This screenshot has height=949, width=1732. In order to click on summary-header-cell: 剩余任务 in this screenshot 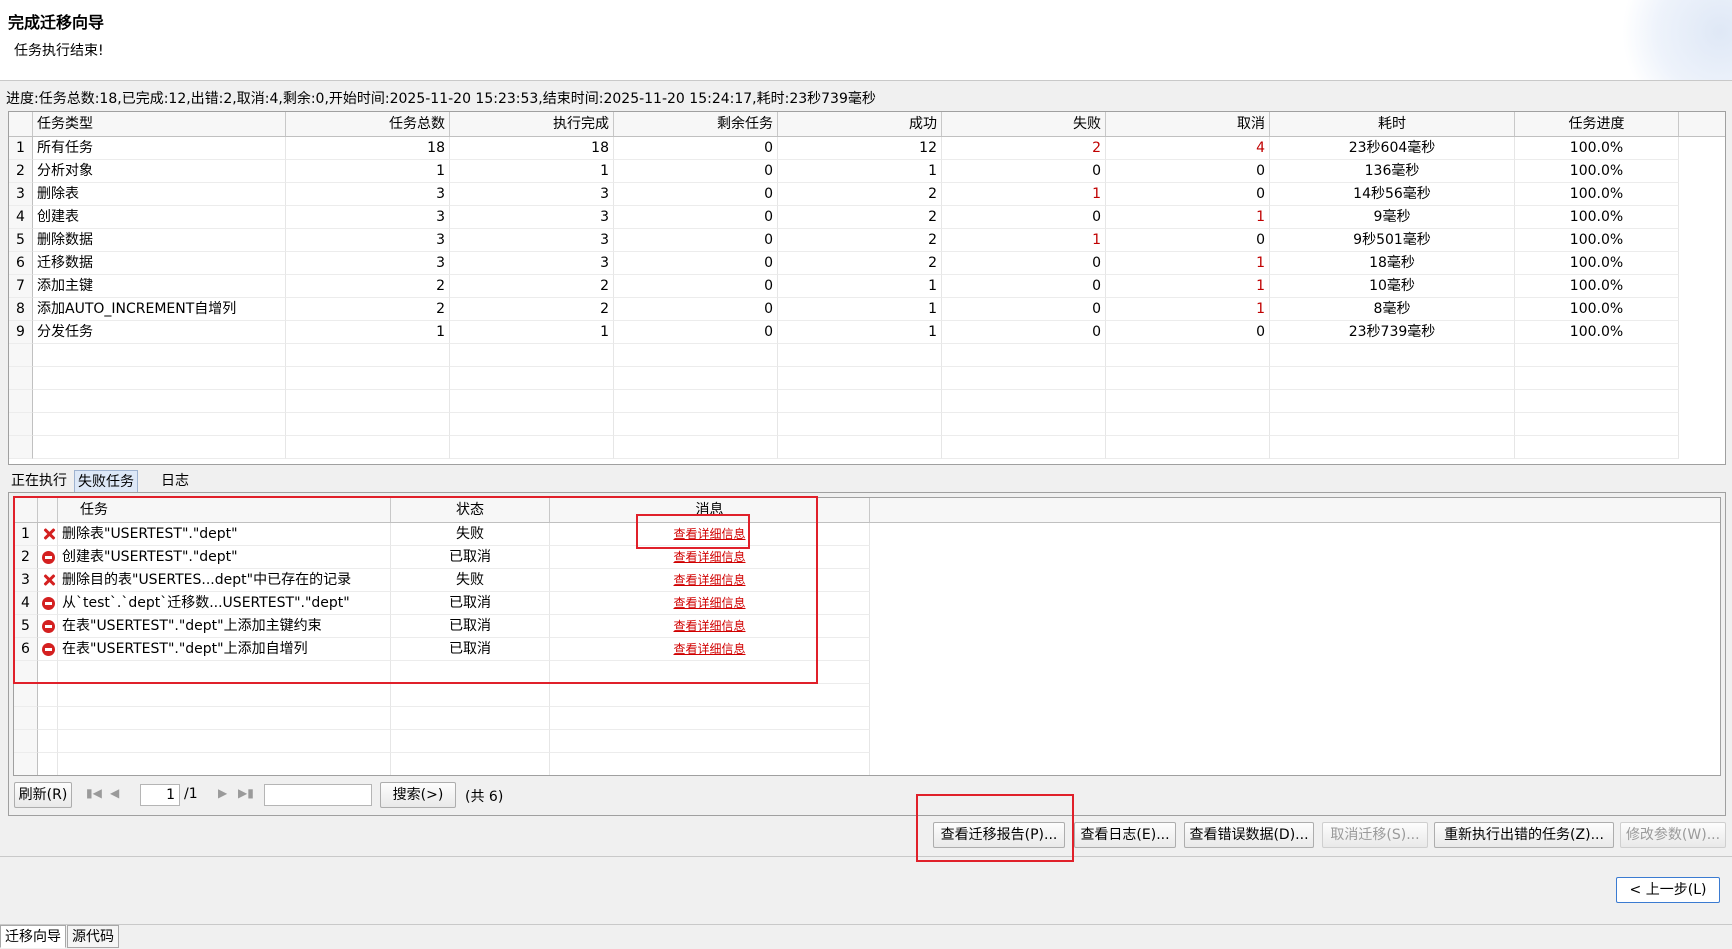, I will do `click(696, 124)`.